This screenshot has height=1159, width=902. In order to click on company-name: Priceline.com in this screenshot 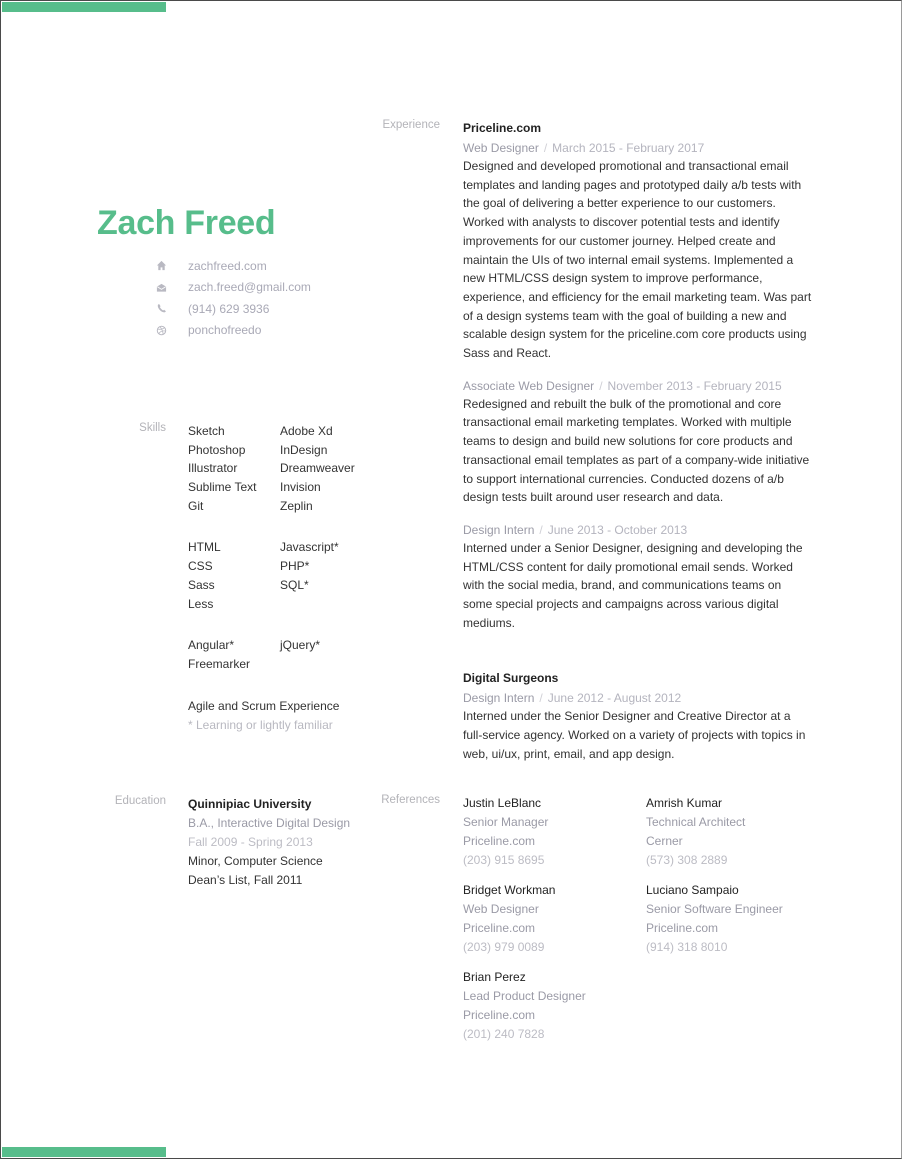, I will do `click(502, 128)`.